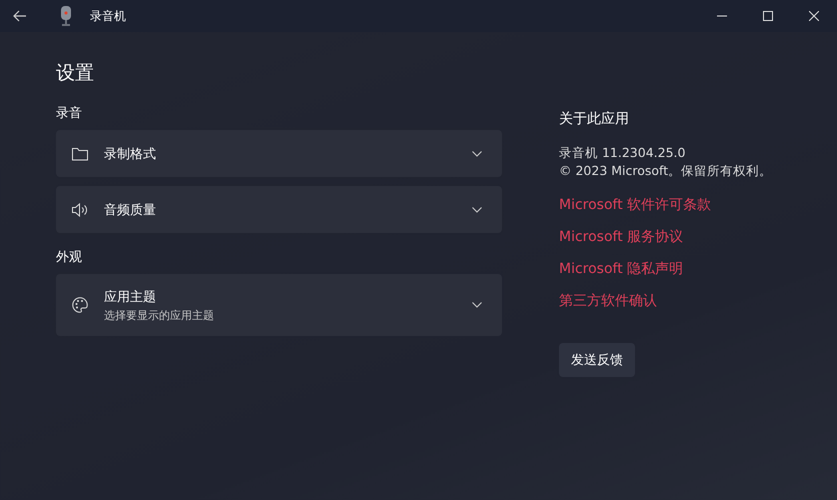 The image size is (837, 500). Describe the element at coordinates (279, 305) in the screenshot. I see `settings-card: 应用主题 选择要显示的应用主题` at that location.